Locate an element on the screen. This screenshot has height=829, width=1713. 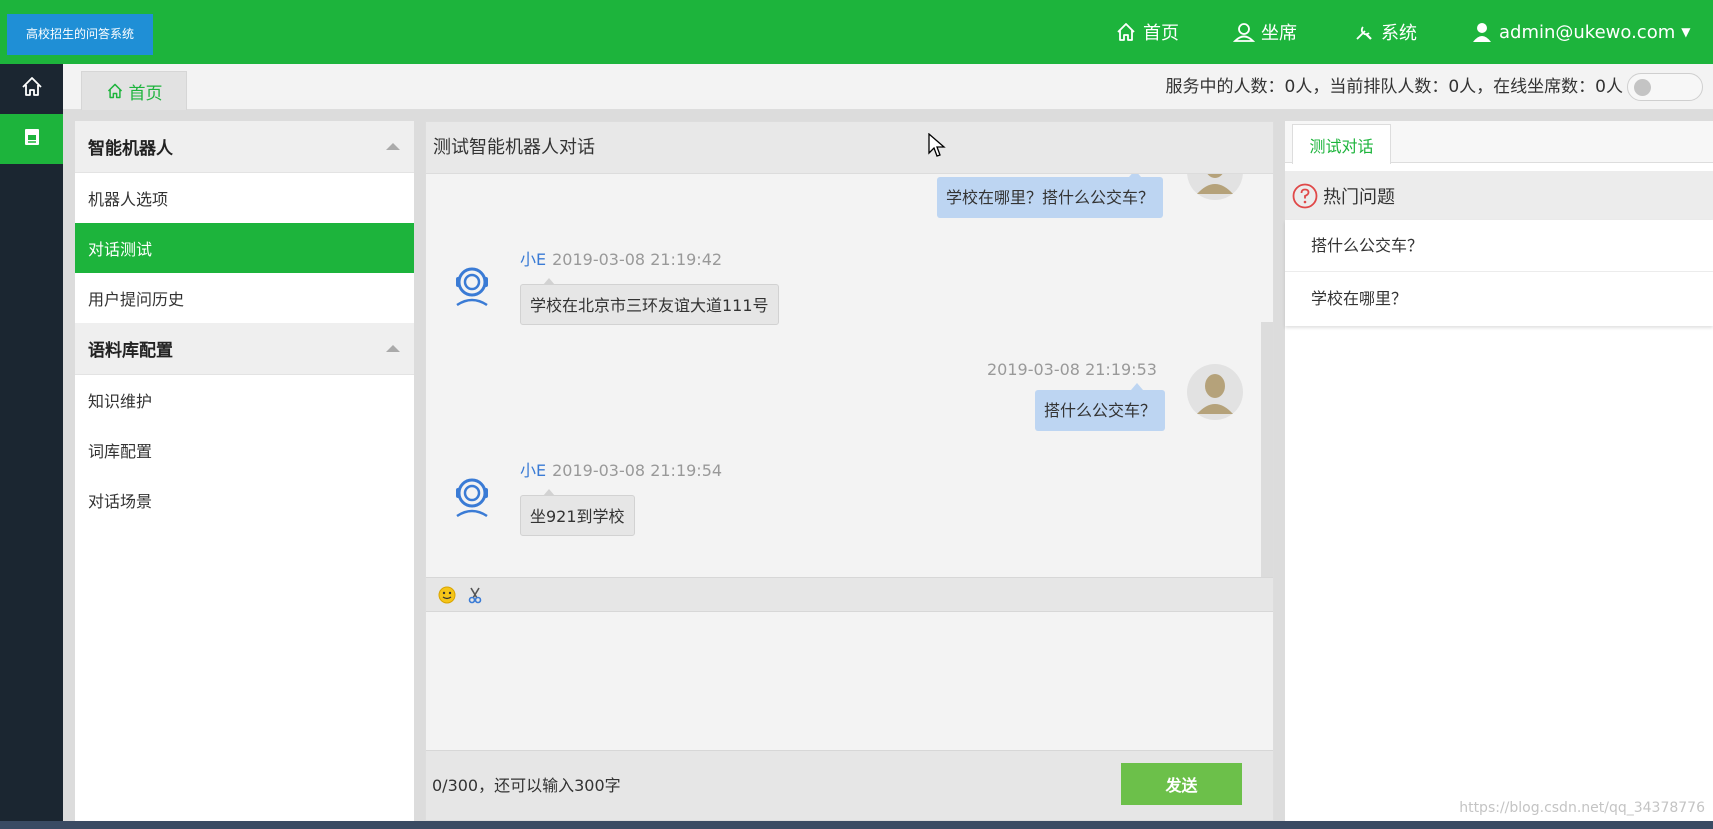
tools-icon is located at coordinates (1364, 32).